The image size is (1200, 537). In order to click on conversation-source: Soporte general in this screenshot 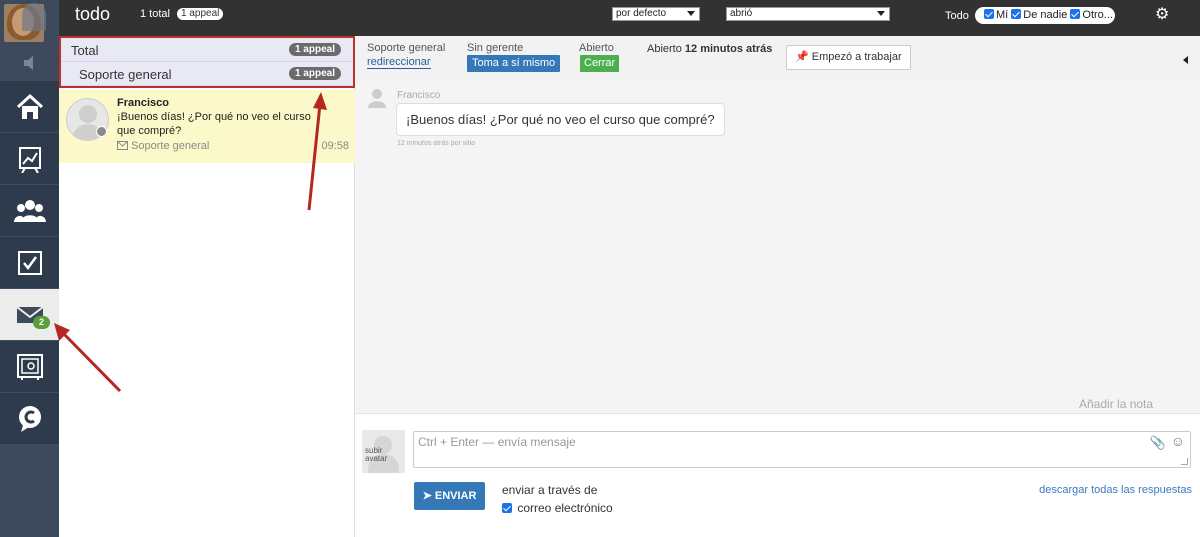, I will do `click(163, 146)`.